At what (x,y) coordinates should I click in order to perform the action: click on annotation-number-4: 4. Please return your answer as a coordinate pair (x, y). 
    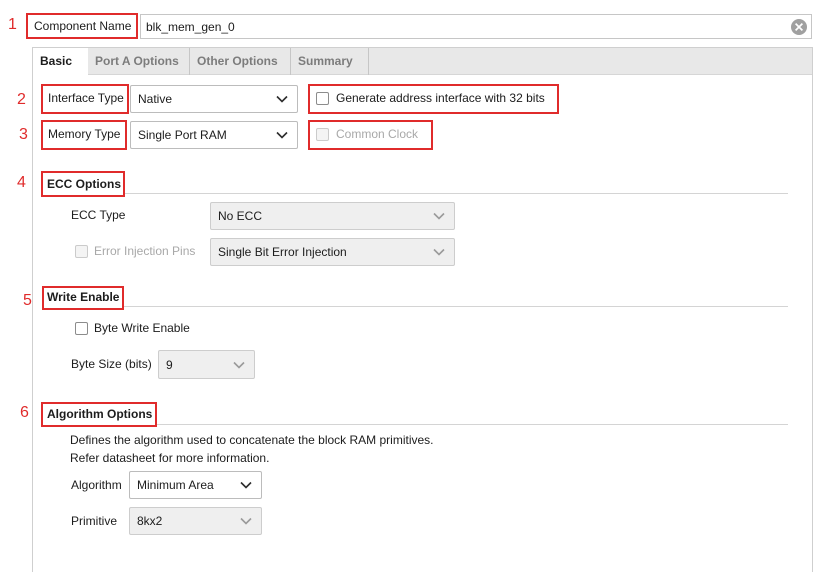
    Looking at the image, I should click on (21, 182).